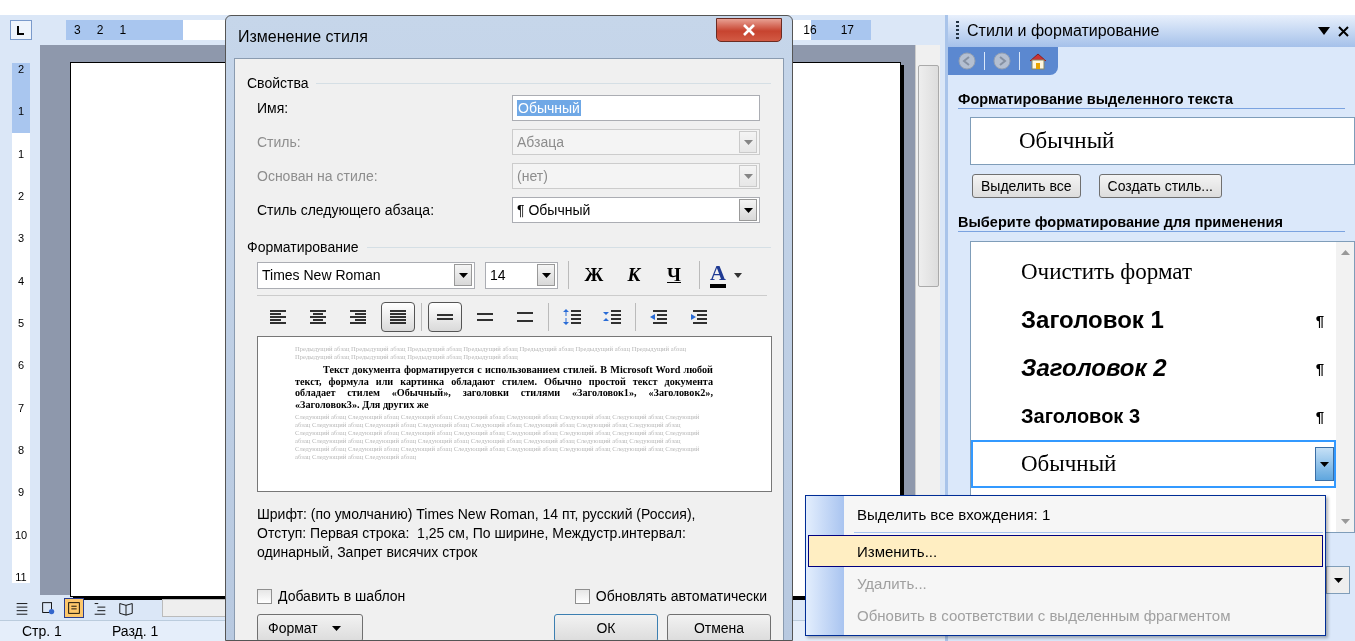 Image resolution: width=1355 pixels, height=641 pixels. I want to click on pane-button: Выделить все, so click(1026, 186).